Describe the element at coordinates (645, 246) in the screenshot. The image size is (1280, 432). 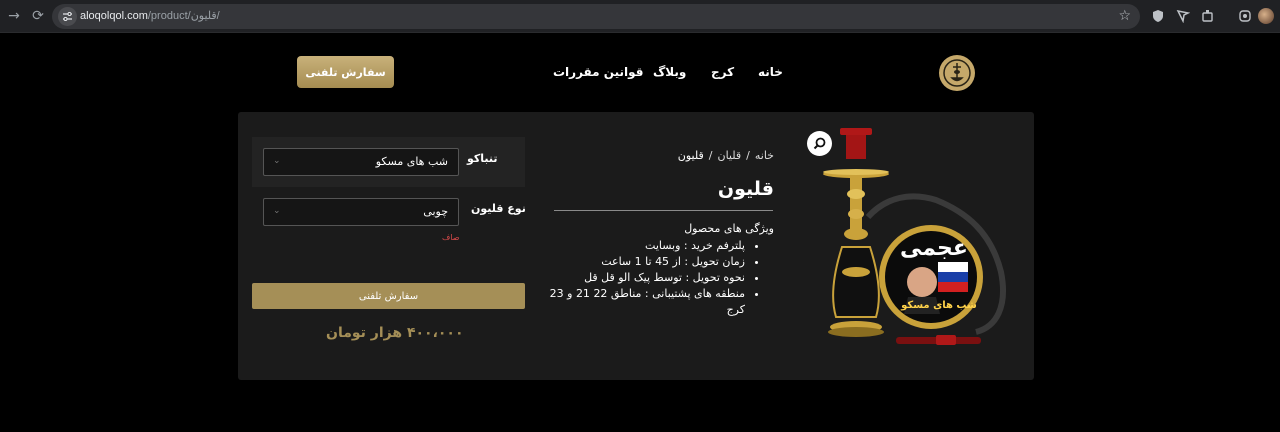
I see `list-item: پلترفم خرید : وبسایت` at that location.